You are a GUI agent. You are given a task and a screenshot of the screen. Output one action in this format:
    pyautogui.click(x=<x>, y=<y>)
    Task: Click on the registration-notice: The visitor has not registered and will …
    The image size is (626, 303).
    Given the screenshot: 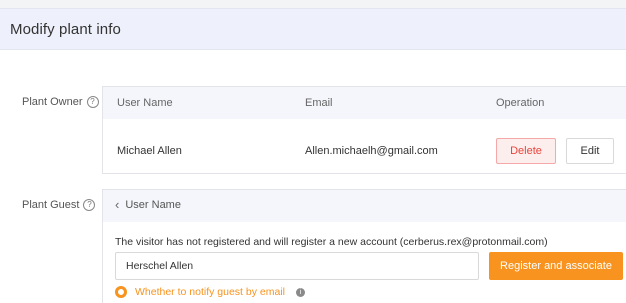 What is the action you would take?
    pyautogui.click(x=331, y=242)
    